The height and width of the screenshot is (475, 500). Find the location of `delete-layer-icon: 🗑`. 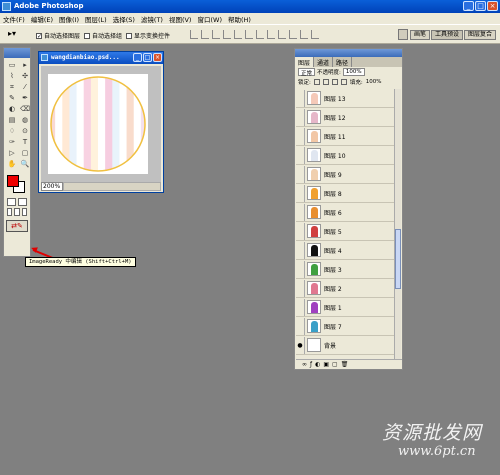

delete-layer-icon: 🗑 is located at coordinates (345, 364).